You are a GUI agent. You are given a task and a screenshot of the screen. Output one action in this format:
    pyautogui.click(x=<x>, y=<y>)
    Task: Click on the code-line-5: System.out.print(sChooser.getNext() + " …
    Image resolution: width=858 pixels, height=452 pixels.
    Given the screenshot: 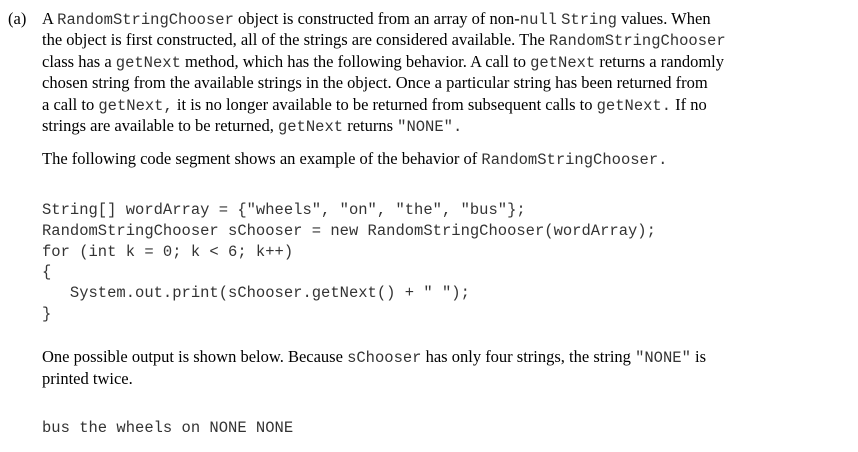 What is the action you would take?
    pyautogui.click(x=256, y=293)
    